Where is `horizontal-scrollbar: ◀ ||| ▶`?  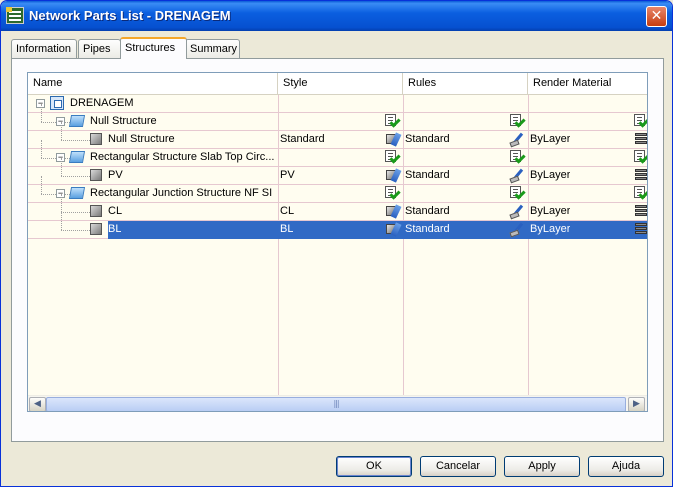
horizontal-scrollbar: ◀ ||| ▶ is located at coordinates (337, 403).